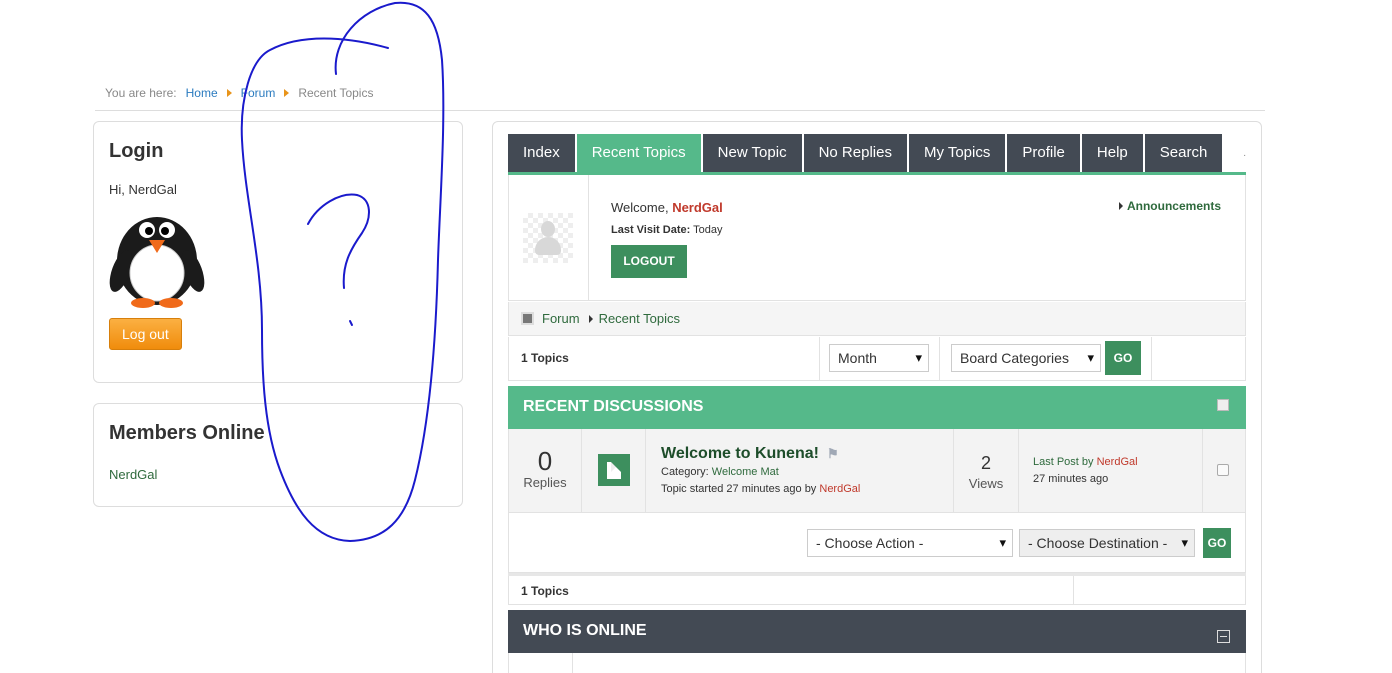 This screenshot has height=673, width=1392. What do you see at coordinates (541, 153) in the screenshot?
I see `tab-index: Index` at bounding box center [541, 153].